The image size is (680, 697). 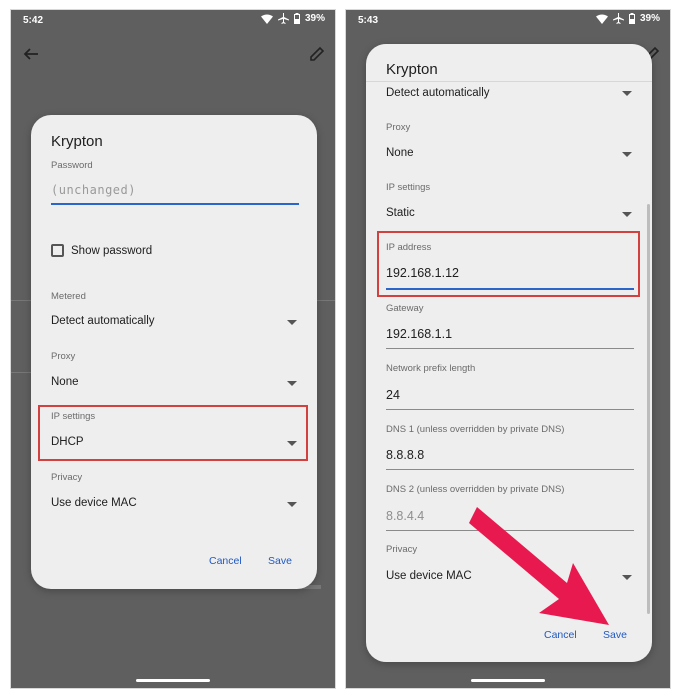 What do you see at coordinates (475, 429) in the screenshot?
I see `dns1-label: DNS 1 (unless overridden by private DNS)` at bounding box center [475, 429].